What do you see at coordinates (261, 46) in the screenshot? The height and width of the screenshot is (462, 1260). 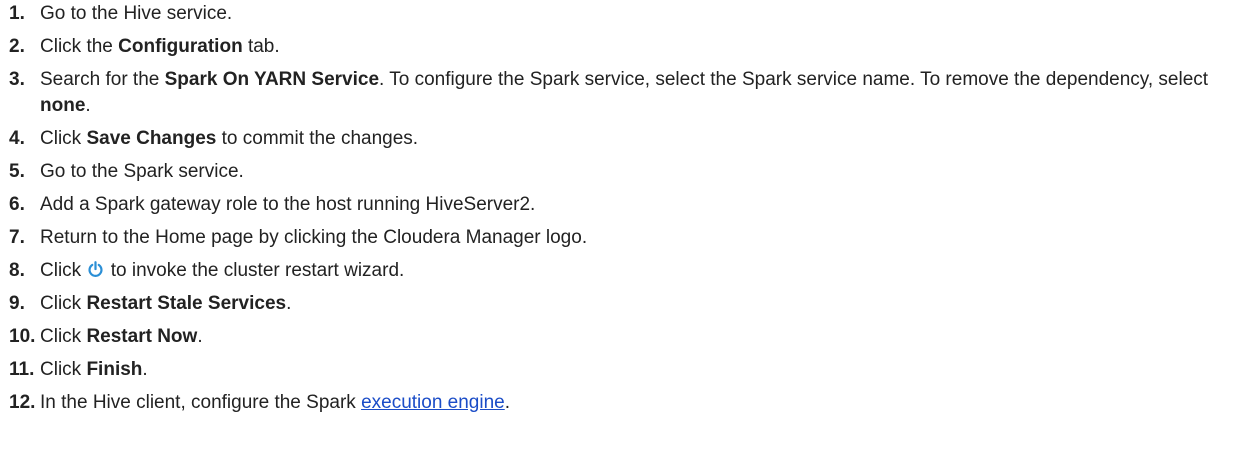 I see `step-text: tab.` at bounding box center [261, 46].